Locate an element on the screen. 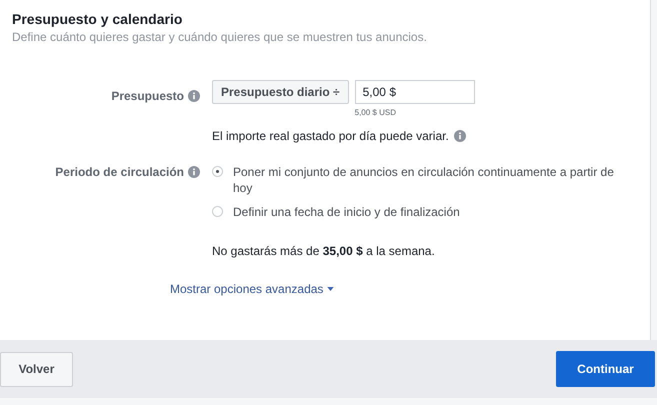 This screenshot has height=405, width=657. back-button: Volver is located at coordinates (36, 369).